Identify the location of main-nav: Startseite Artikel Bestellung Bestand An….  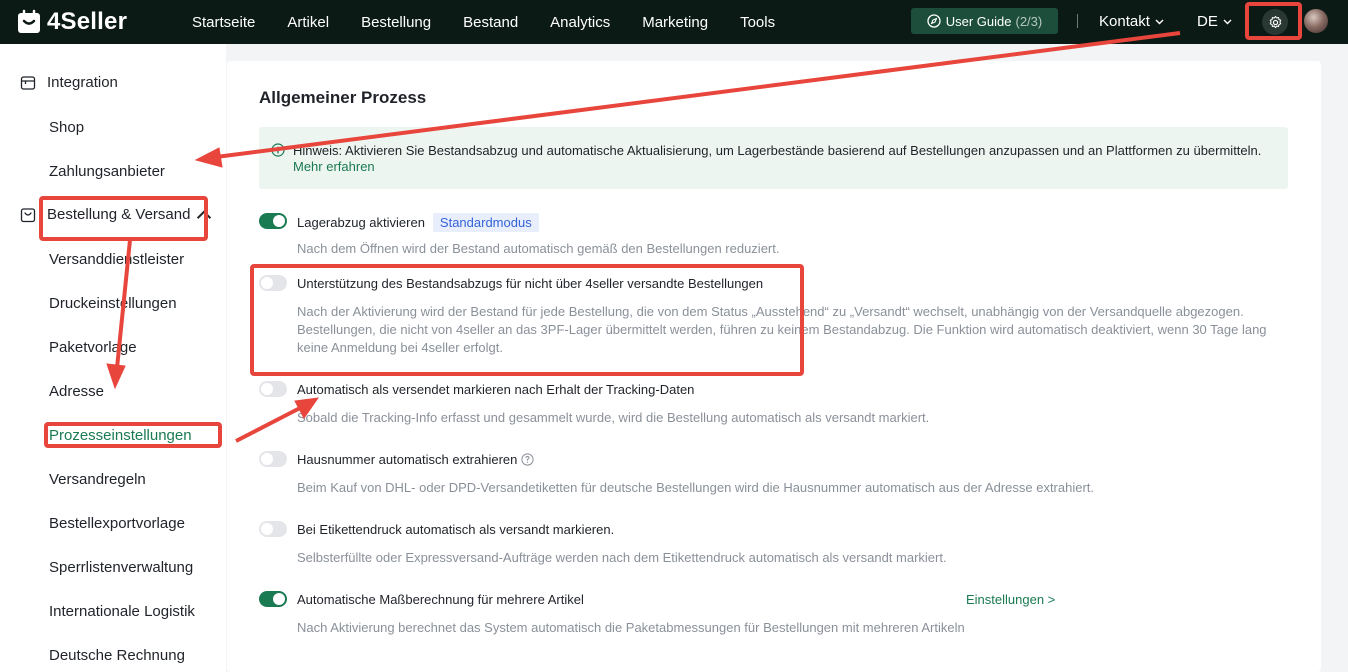
(499, 22).